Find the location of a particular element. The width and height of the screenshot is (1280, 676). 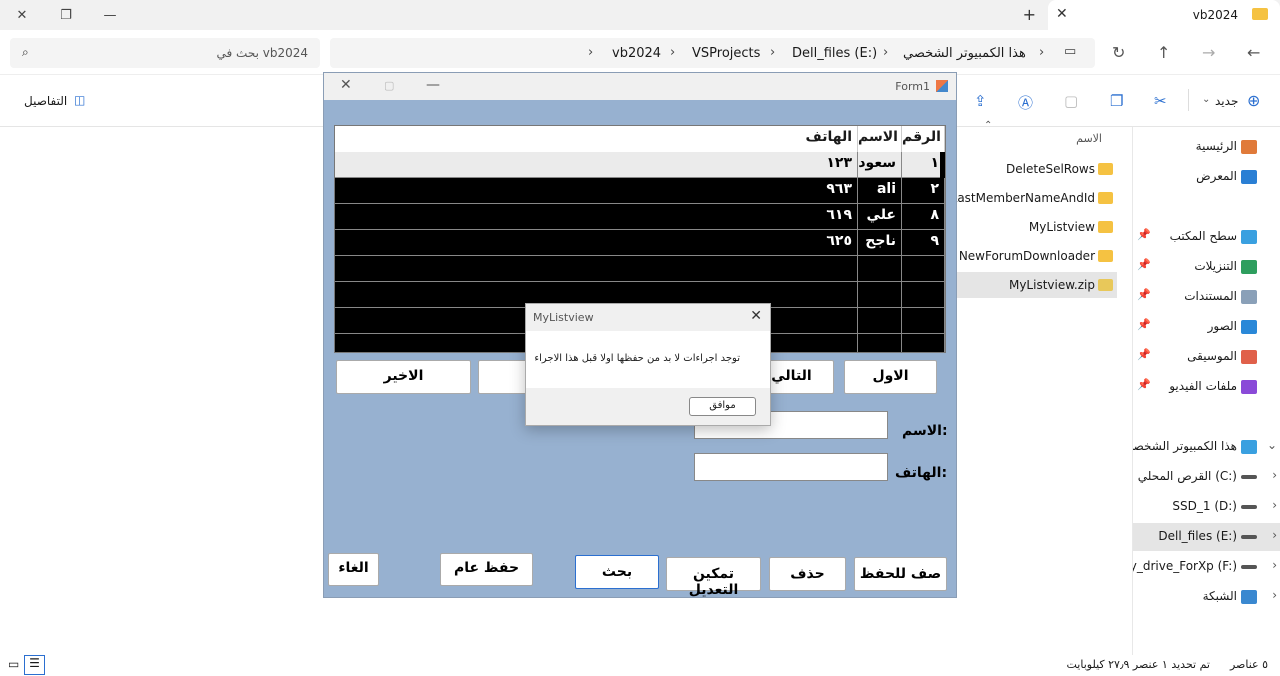

new-button: جديد is located at coordinates (1226, 101).